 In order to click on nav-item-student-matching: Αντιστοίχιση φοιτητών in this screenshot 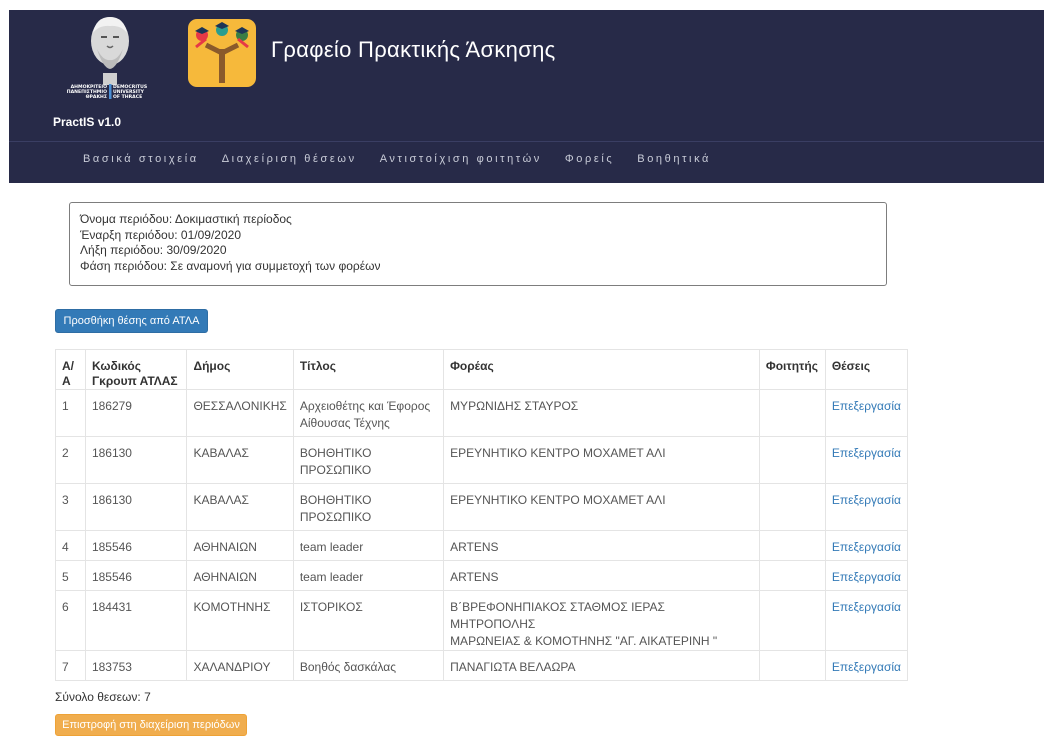, I will do `click(461, 163)`.